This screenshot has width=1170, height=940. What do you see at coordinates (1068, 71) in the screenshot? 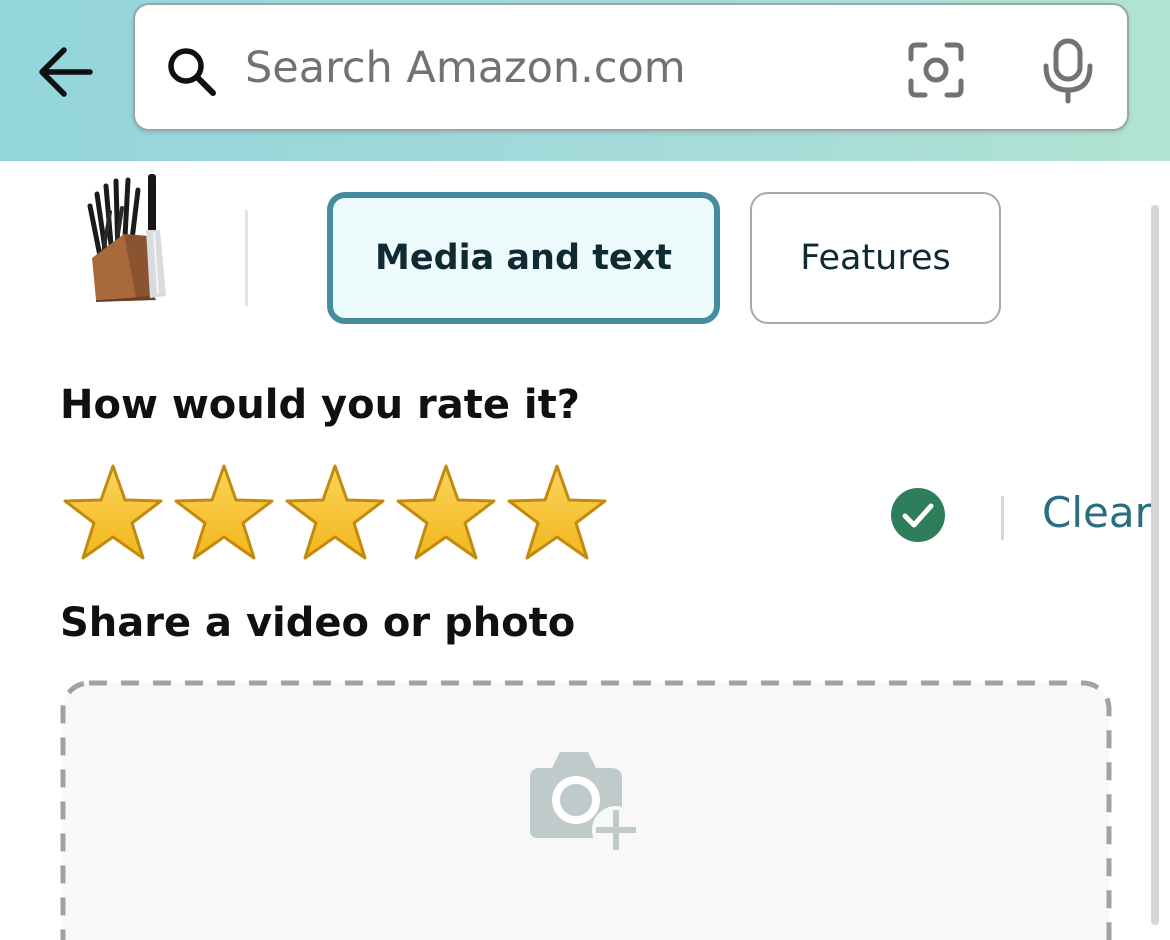
I see `microphone-icon` at bounding box center [1068, 71].